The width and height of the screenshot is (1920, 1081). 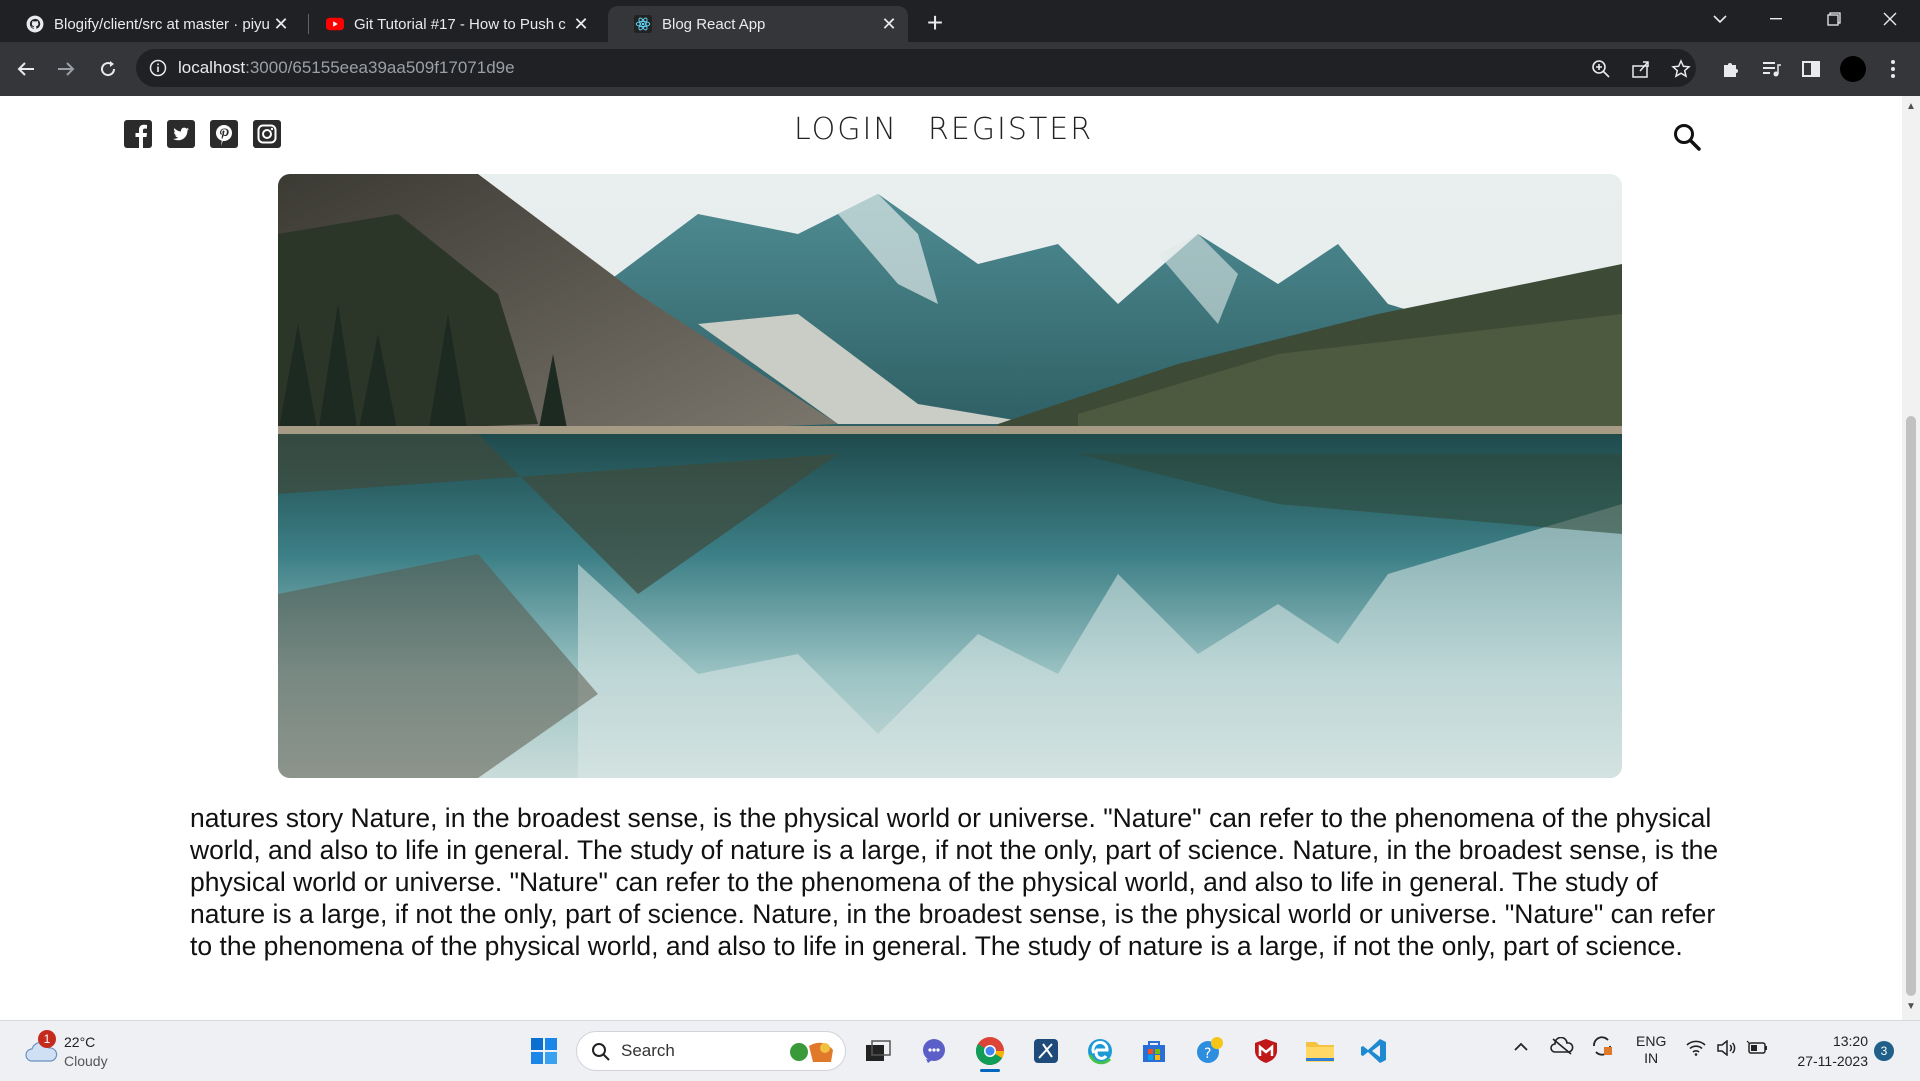 I want to click on tab-blog-react-app: Blog React App ✕, so click(x=758, y=24).